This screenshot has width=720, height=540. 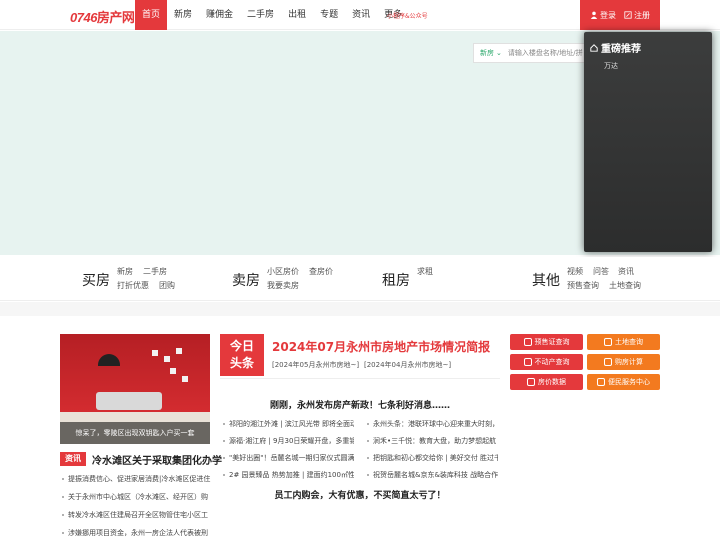 I want to click on house-icon, so click(x=527, y=362).